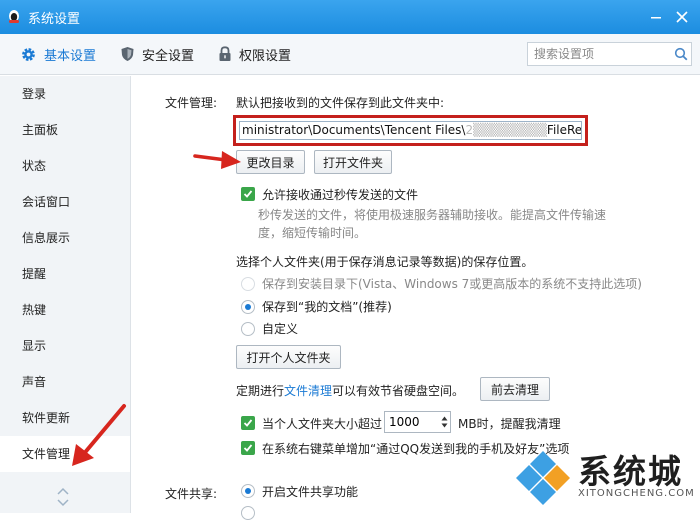 The image size is (700, 520). I want to click on allow-seconds-desc-line1: 秒传发送的文件，将使用极速服务器辅助接收。能提高文件传输速, so click(432, 215).